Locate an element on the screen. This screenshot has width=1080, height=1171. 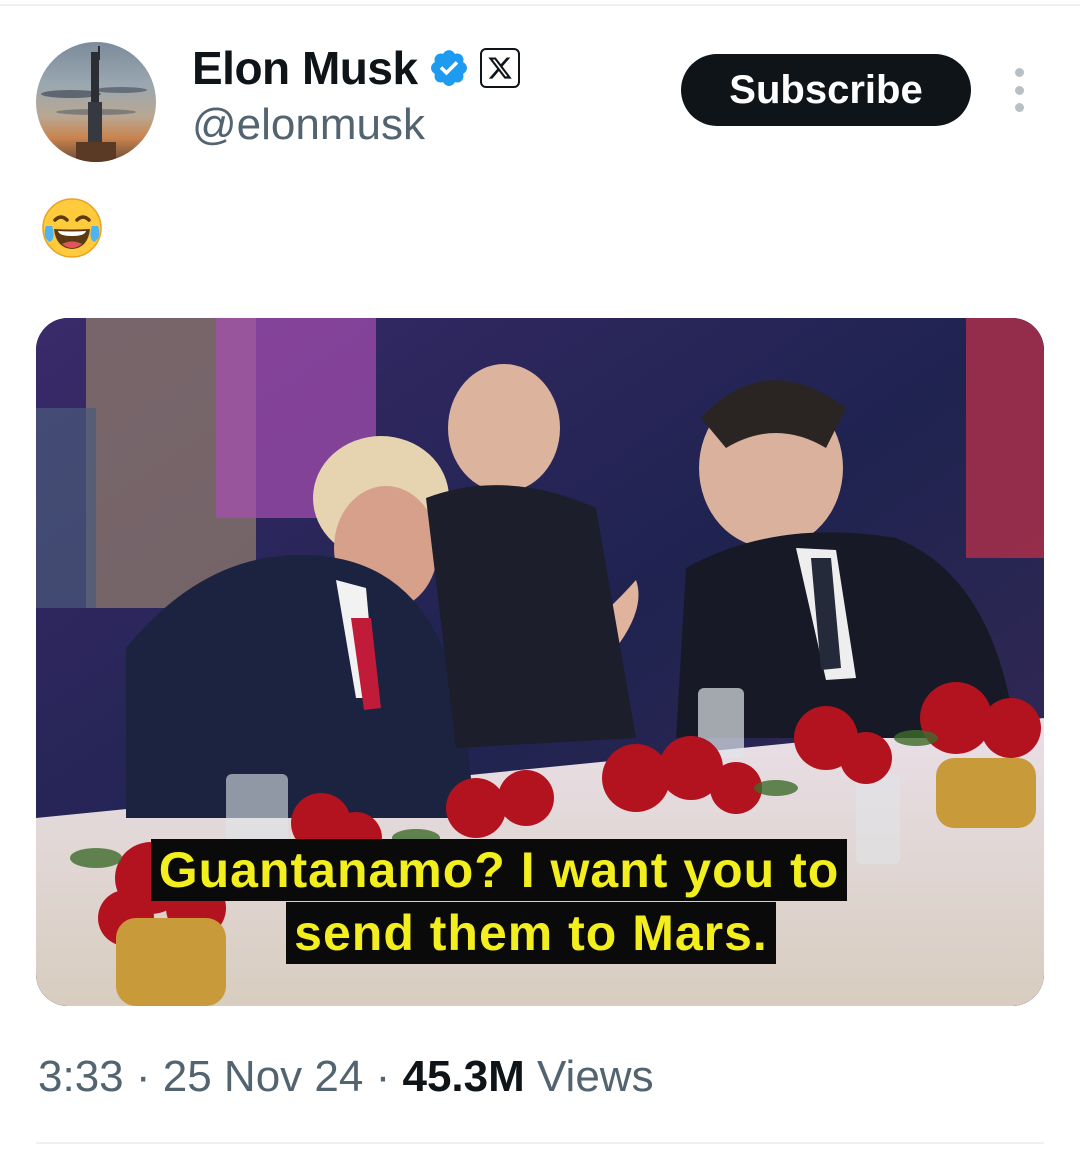
caption-line-2: send them to Mars. is located at coordinates (535, 933).